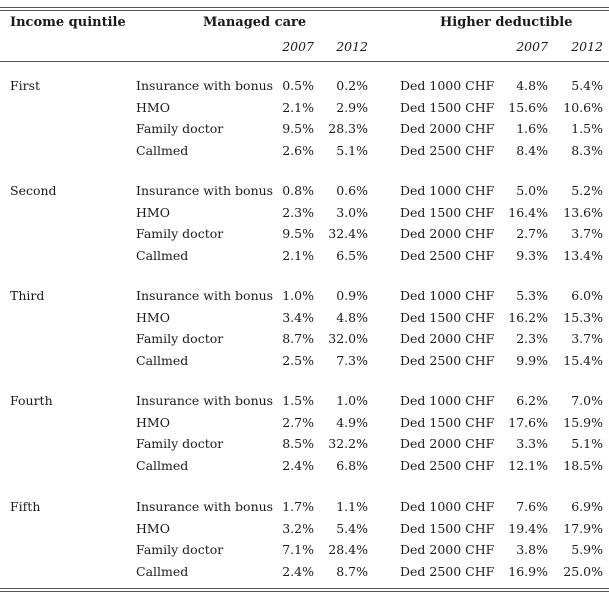 The width and height of the screenshot is (609, 599). What do you see at coordinates (298, 150) in the screenshot?
I see `managed-care-2007-value: 2.6%` at bounding box center [298, 150].